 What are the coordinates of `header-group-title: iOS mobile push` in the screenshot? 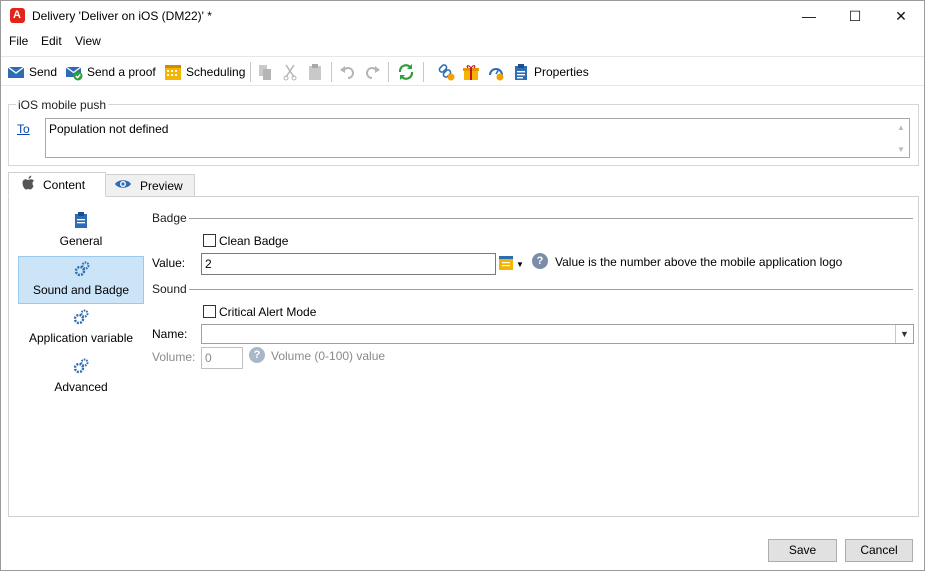 It's located at (62, 105).